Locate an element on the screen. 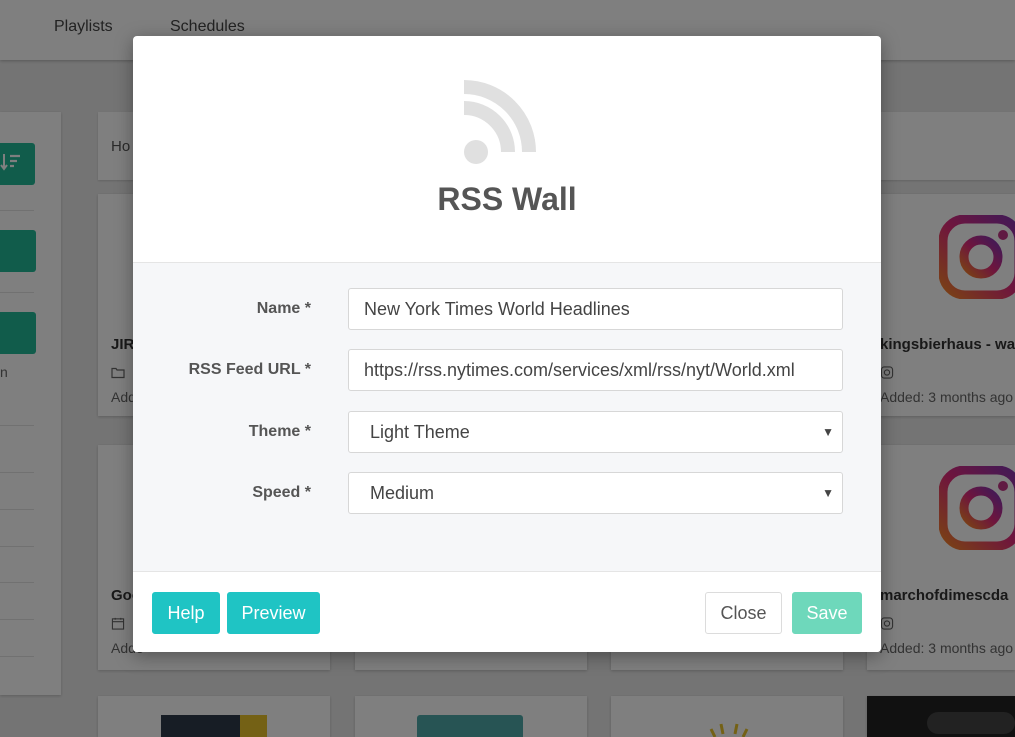  preview-button: Preview is located at coordinates (273, 613).